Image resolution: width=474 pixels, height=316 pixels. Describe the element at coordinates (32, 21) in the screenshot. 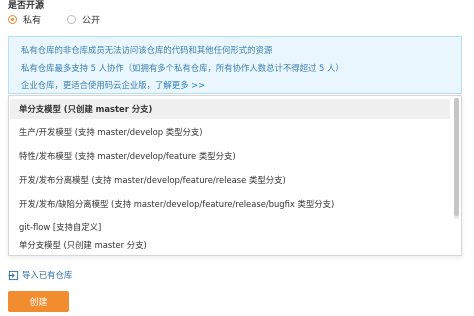

I see `radio-private-label: 私有` at that location.